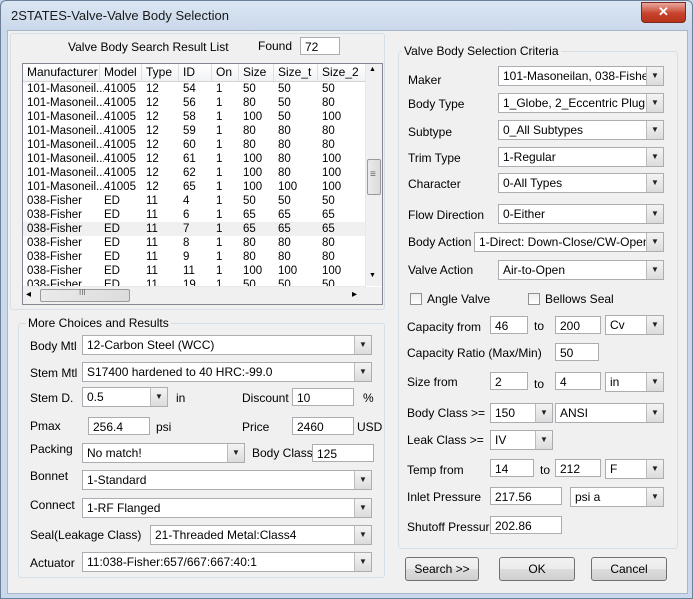 This screenshot has width=693, height=599. Describe the element at coordinates (354, 294) in the screenshot. I see `scroll-right-icon: ▸` at that location.